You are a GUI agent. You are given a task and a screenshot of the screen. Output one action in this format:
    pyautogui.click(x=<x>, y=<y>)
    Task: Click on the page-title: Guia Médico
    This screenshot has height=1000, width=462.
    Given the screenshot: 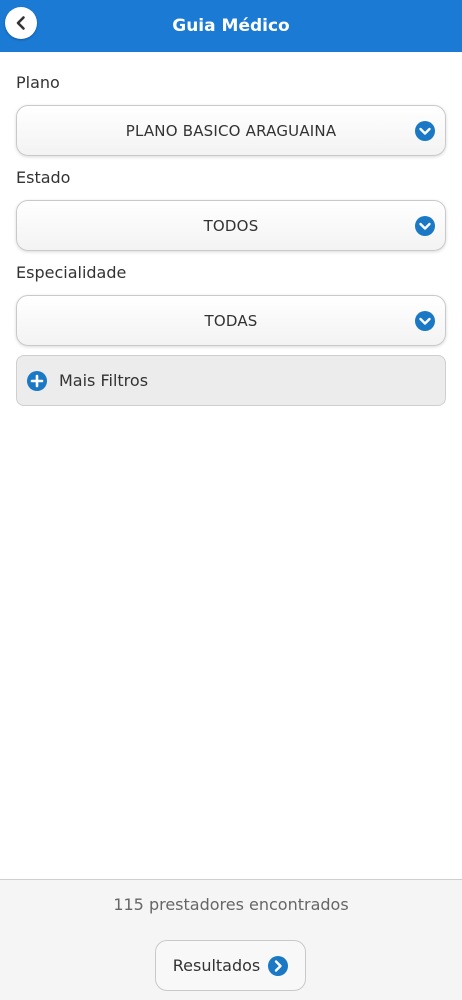 What is the action you would take?
    pyautogui.click(x=231, y=26)
    